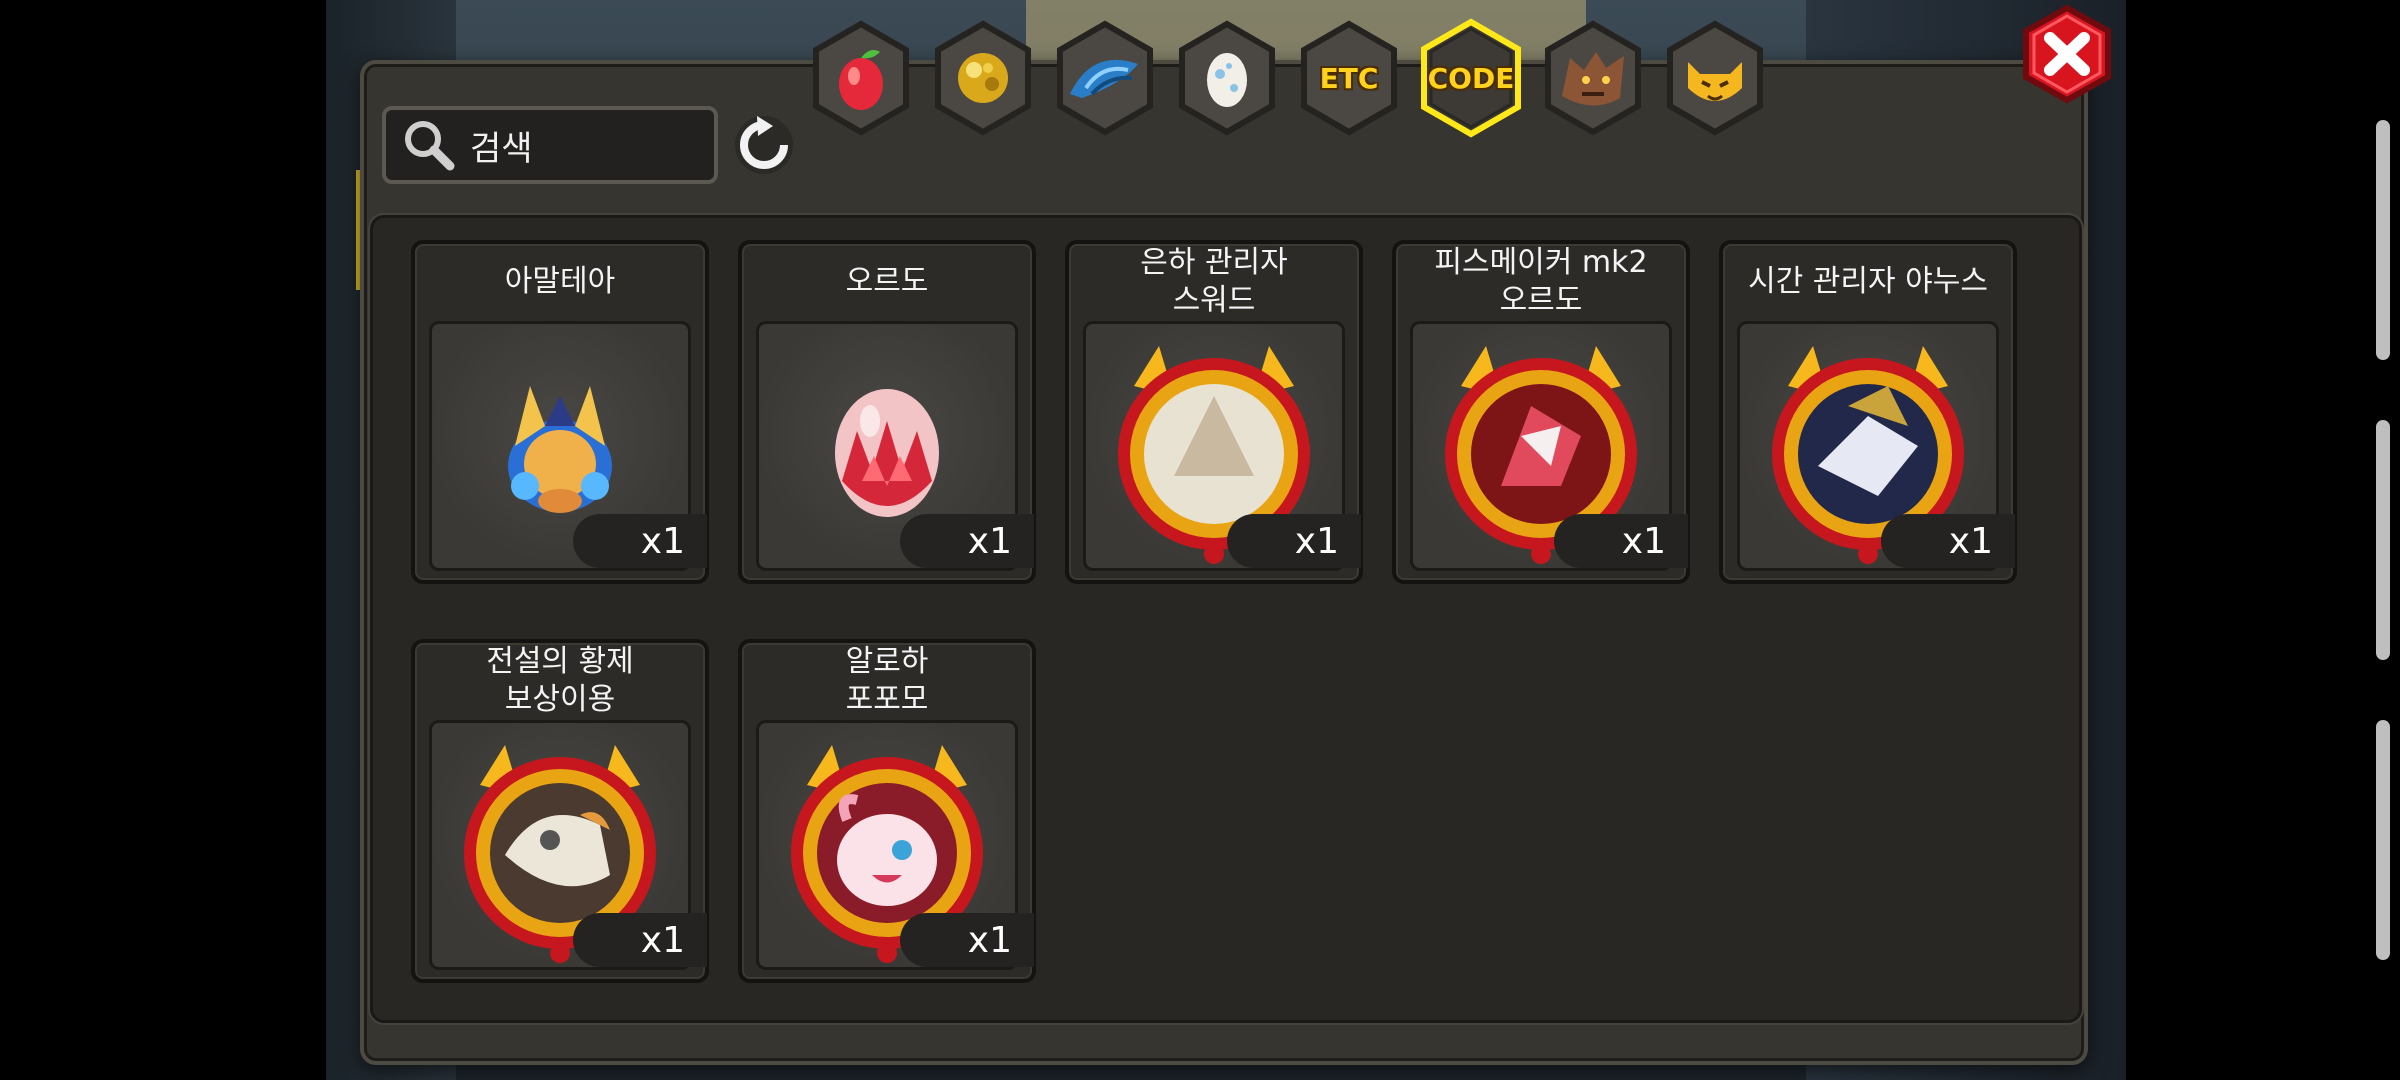  I want to click on item-card: 아말테아 x1, so click(560, 412).